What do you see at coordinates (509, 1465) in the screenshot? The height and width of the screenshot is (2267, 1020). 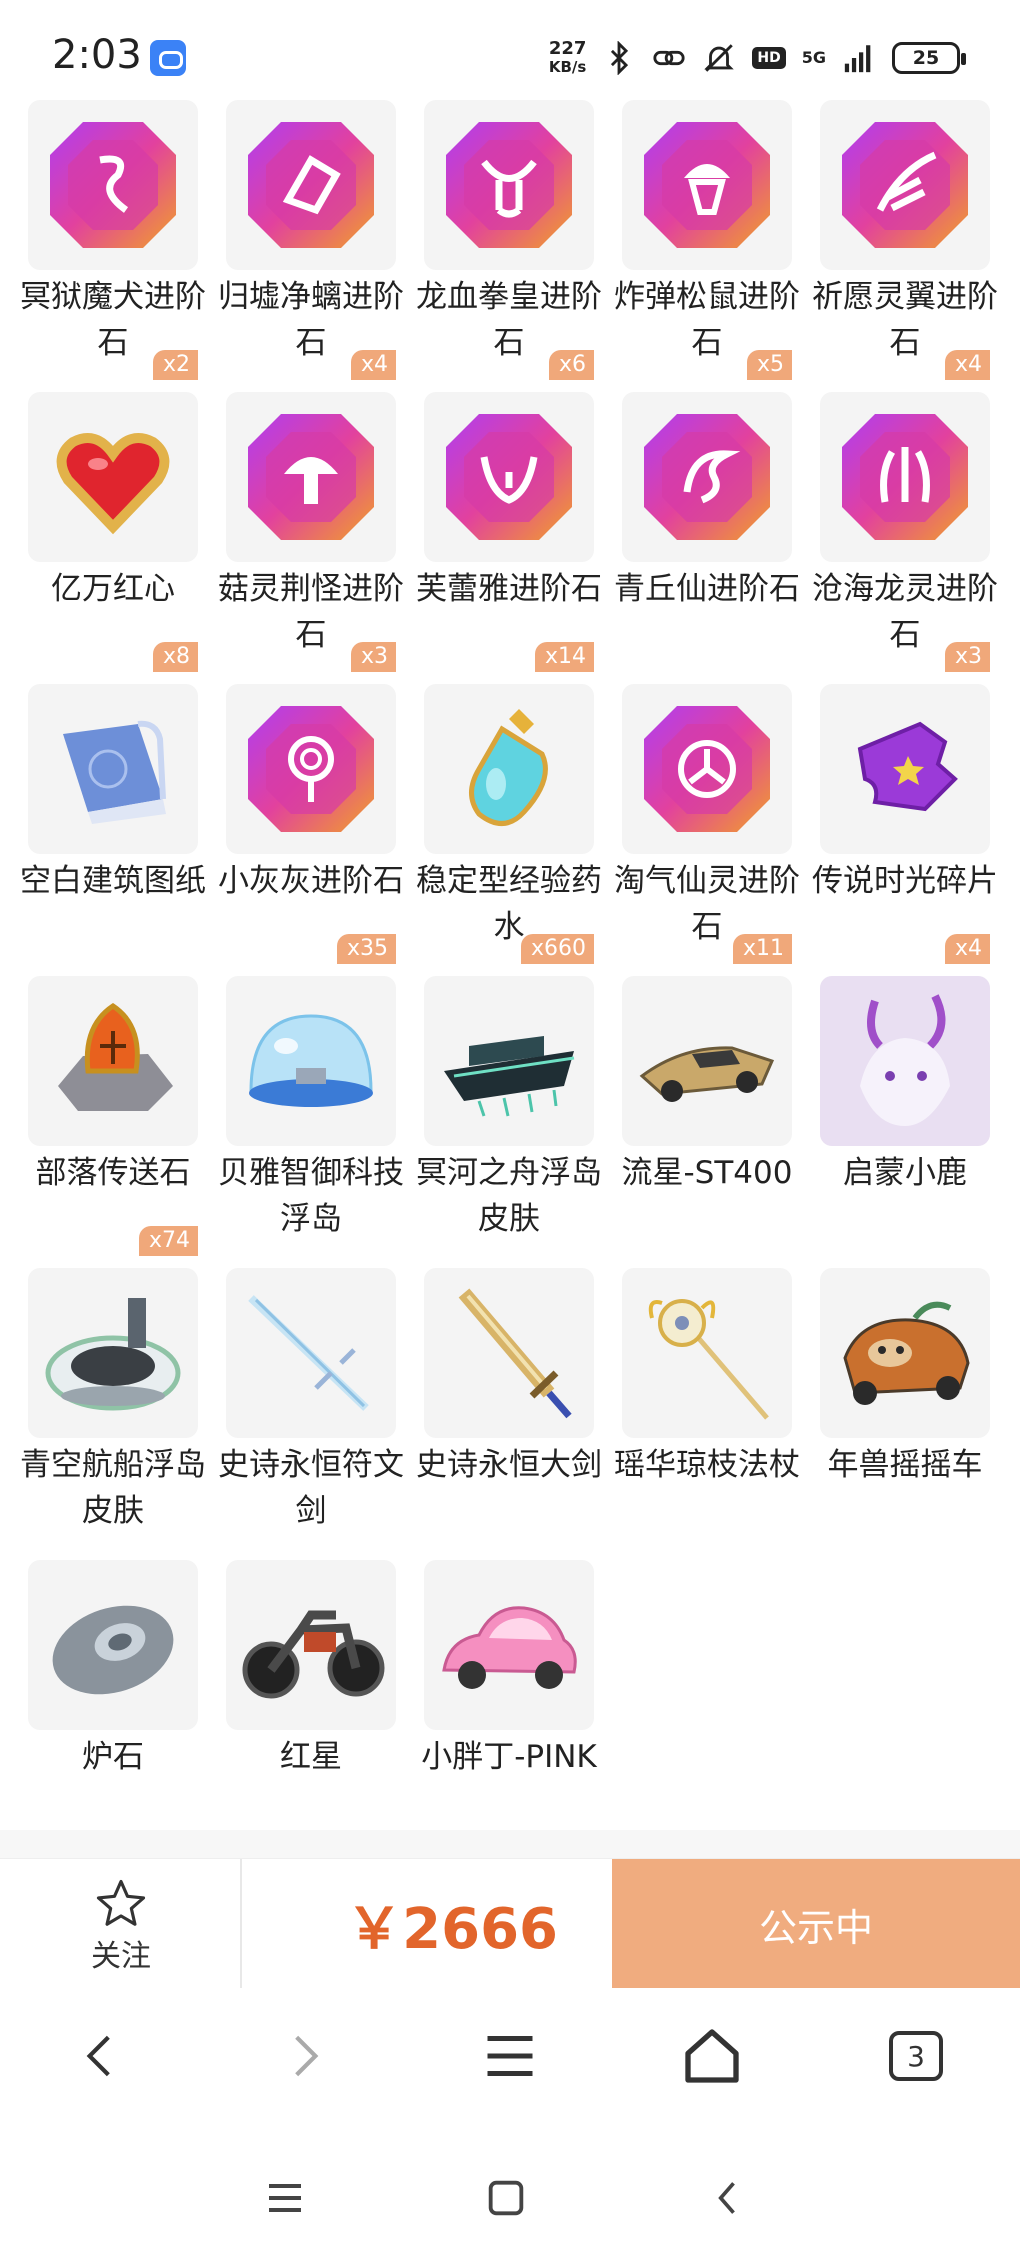 I see `item-name: 史诗永恒大剑` at bounding box center [509, 1465].